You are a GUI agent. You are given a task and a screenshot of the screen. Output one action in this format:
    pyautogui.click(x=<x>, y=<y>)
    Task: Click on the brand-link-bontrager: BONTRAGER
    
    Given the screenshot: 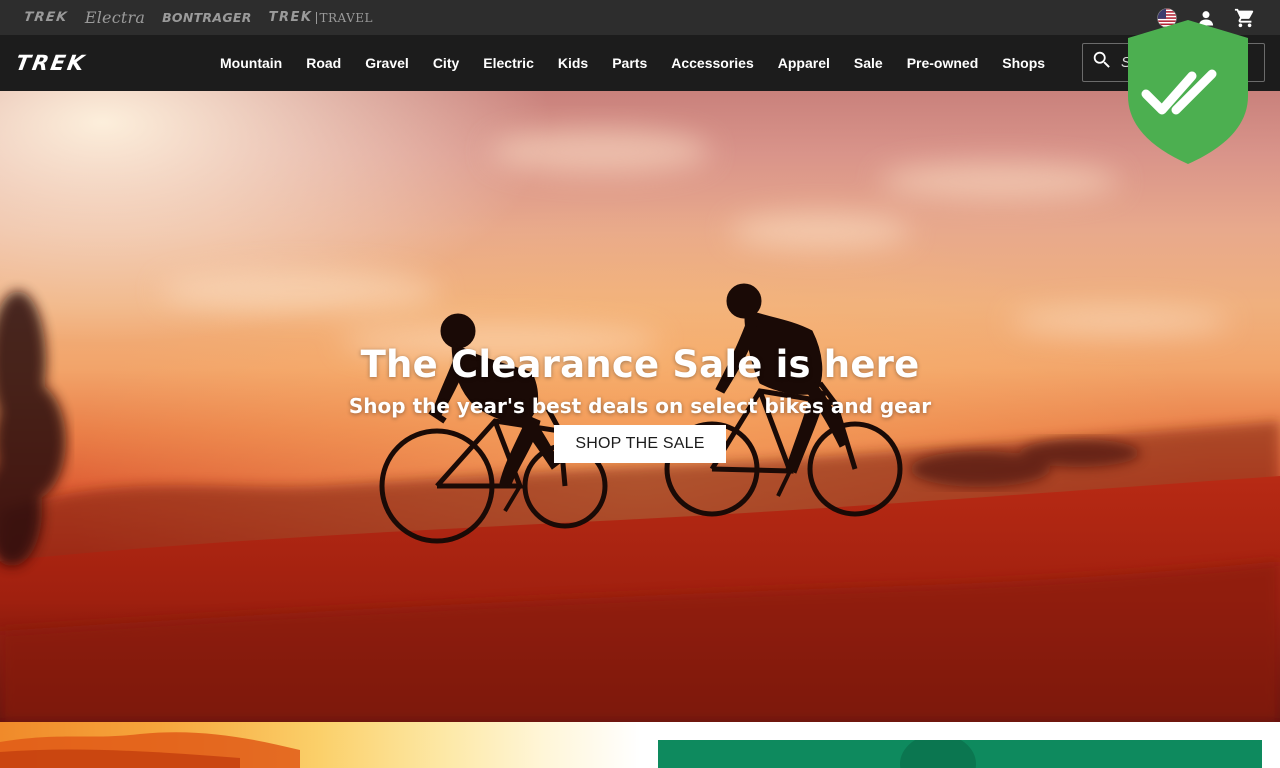 What is the action you would take?
    pyautogui.click(x=207, y=17)
    